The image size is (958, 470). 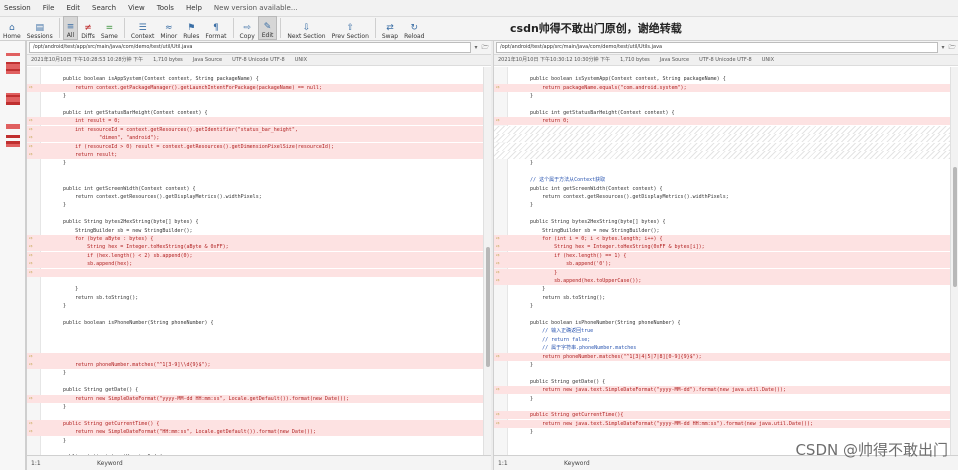 What do you see at coordinates (722, 331) in the screenshot?
I see `code-line: // 输入正确返回true` at bounding box center [722, 331].